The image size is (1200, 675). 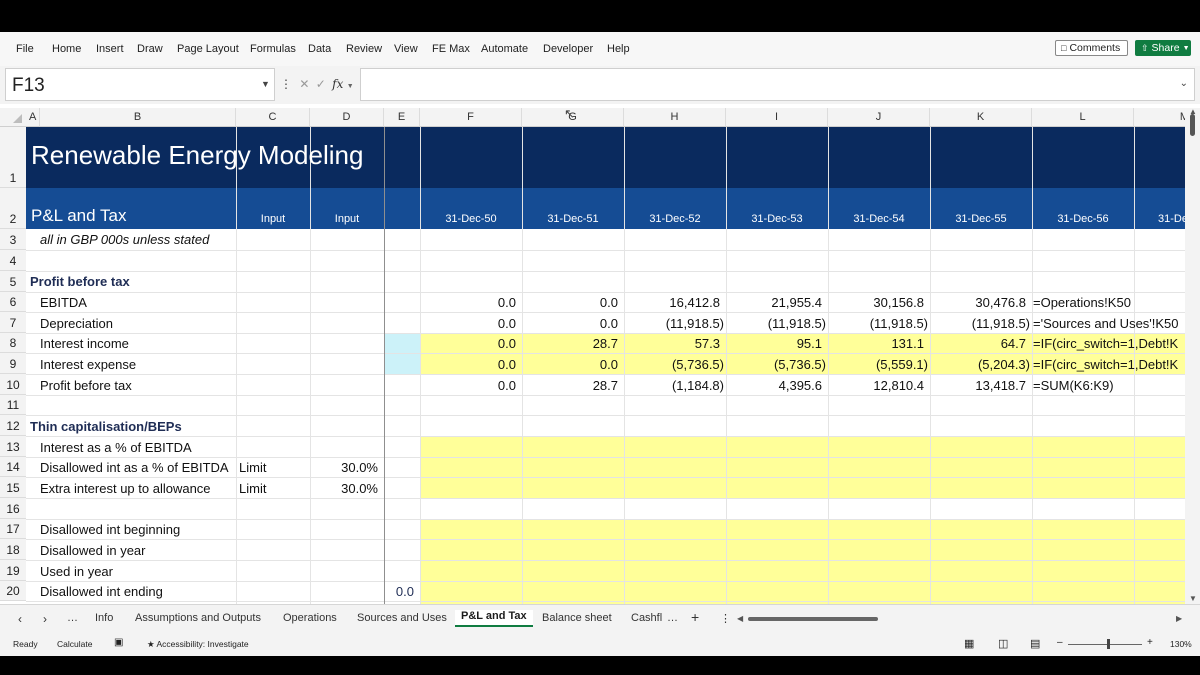 What do you see at coordinates (876, 385) in the screenshot?
I see `pbt-value: 12,810.4` at bounding box center [876, 385].